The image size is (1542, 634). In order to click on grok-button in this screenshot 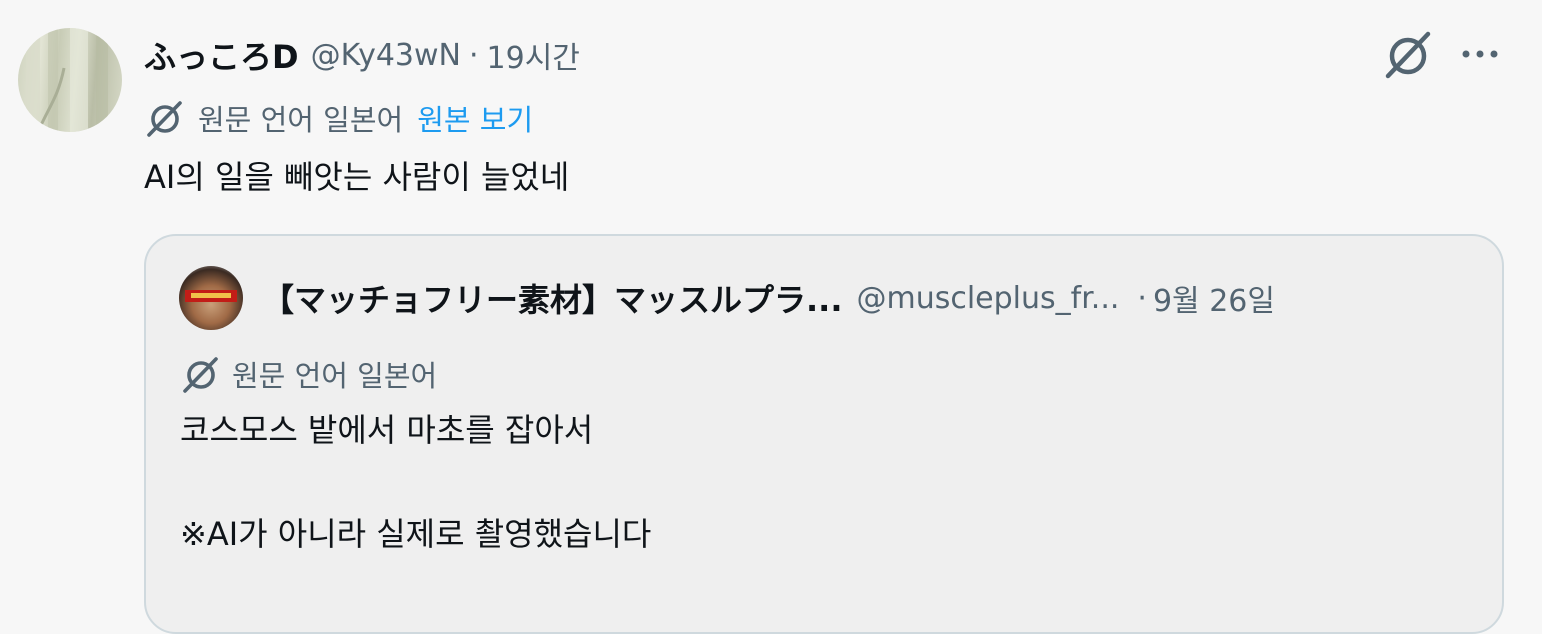, I will do `click(1408, 54)`.